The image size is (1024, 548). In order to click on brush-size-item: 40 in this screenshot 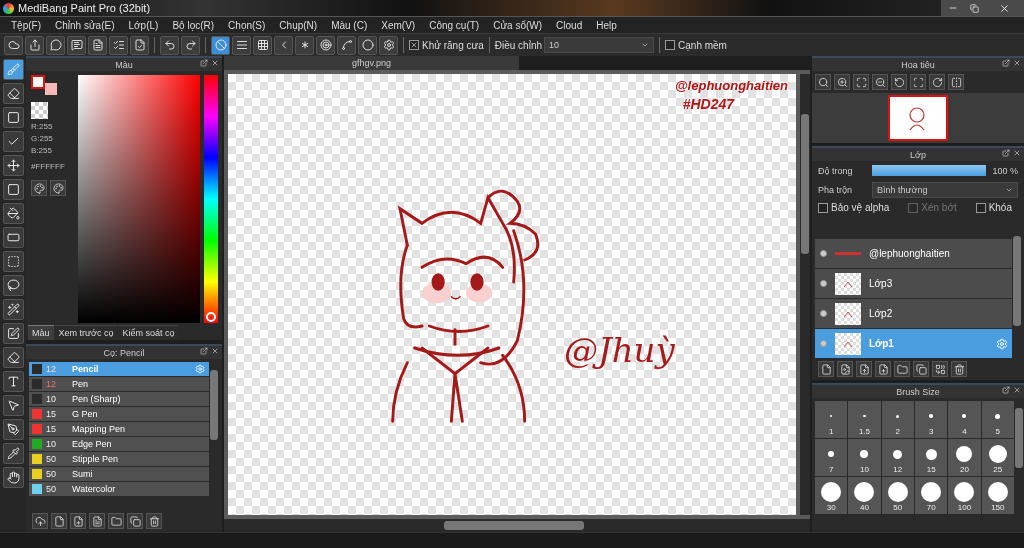, I will do `click(864, 495)`.